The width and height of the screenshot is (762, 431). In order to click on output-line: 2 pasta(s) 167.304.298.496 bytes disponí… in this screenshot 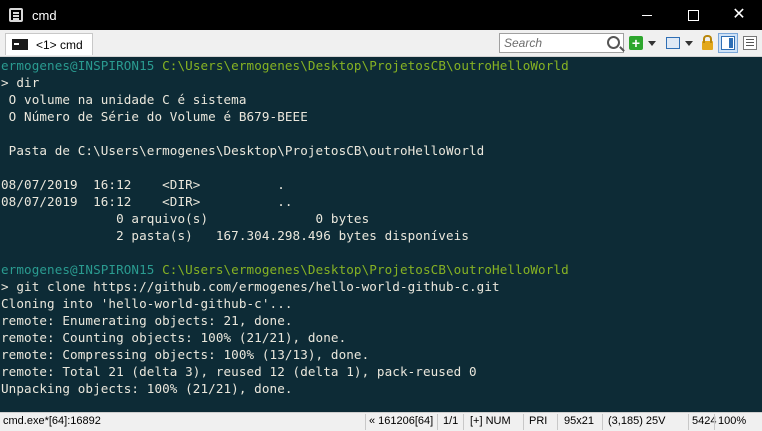, I will do `click(235, 235)`.